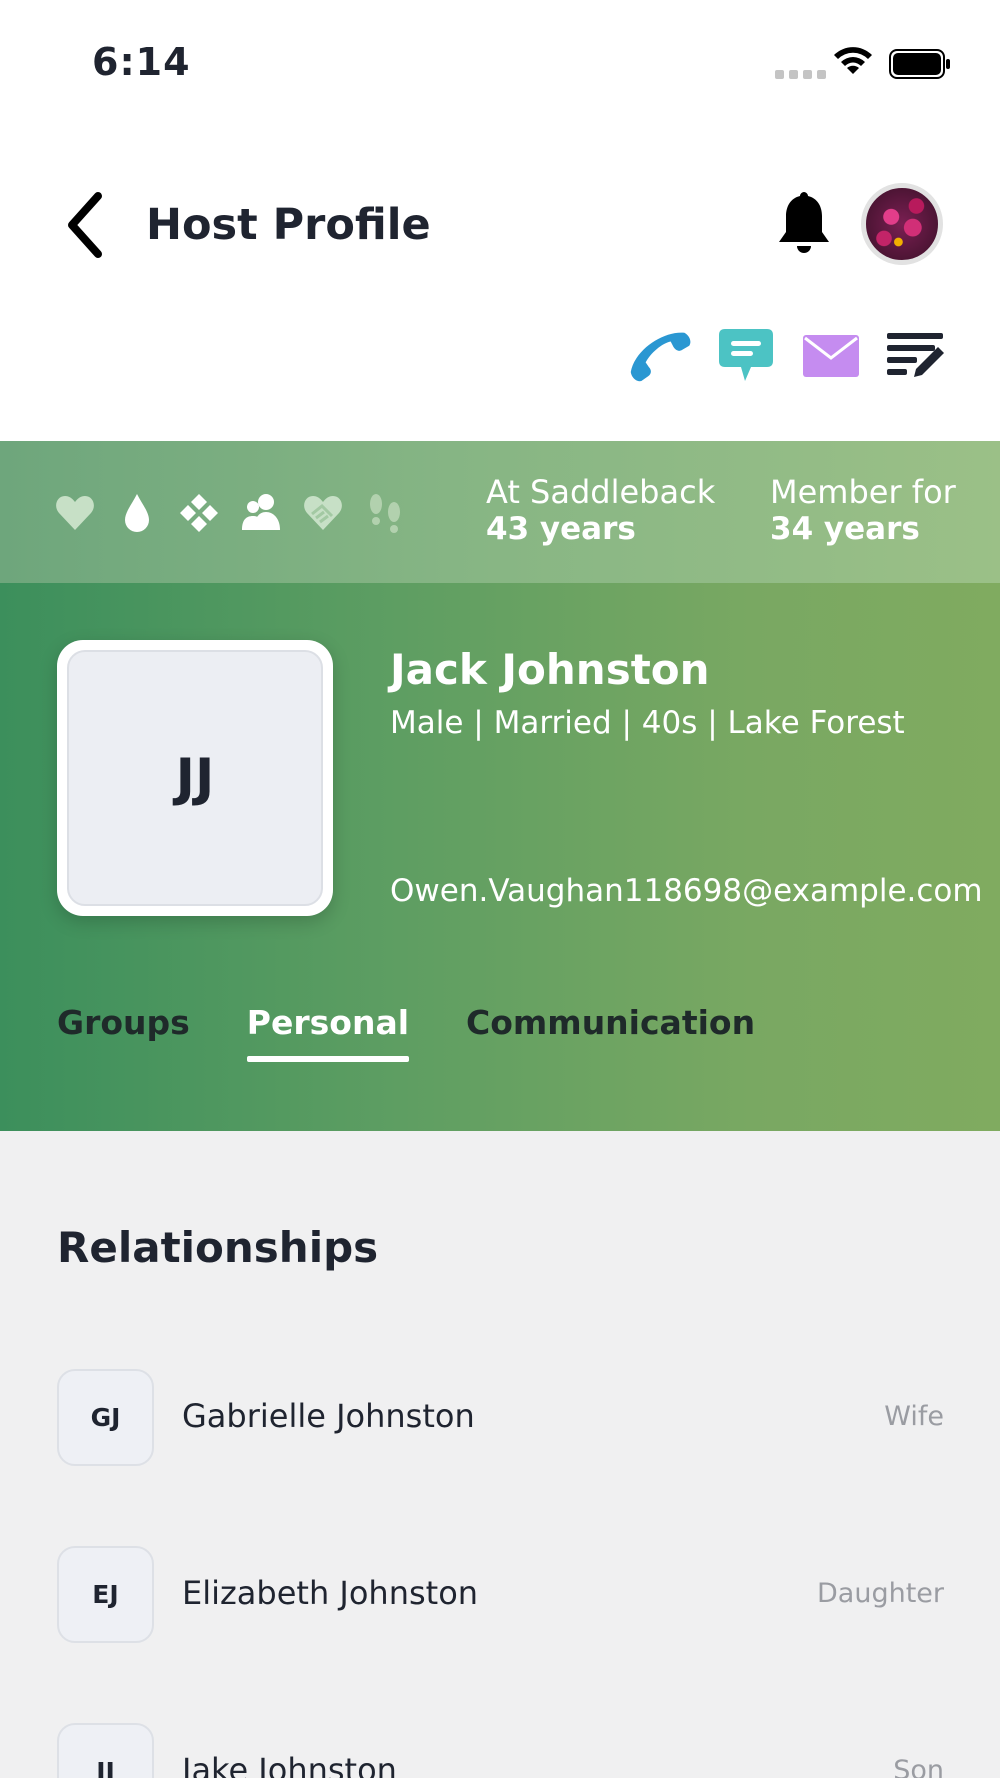 This screenshot has width=1000, height=1778. What do you see at coordinates (85, 225) in the screenshot?
I see `back-arrow-icon` at bounding box center [85, 225].